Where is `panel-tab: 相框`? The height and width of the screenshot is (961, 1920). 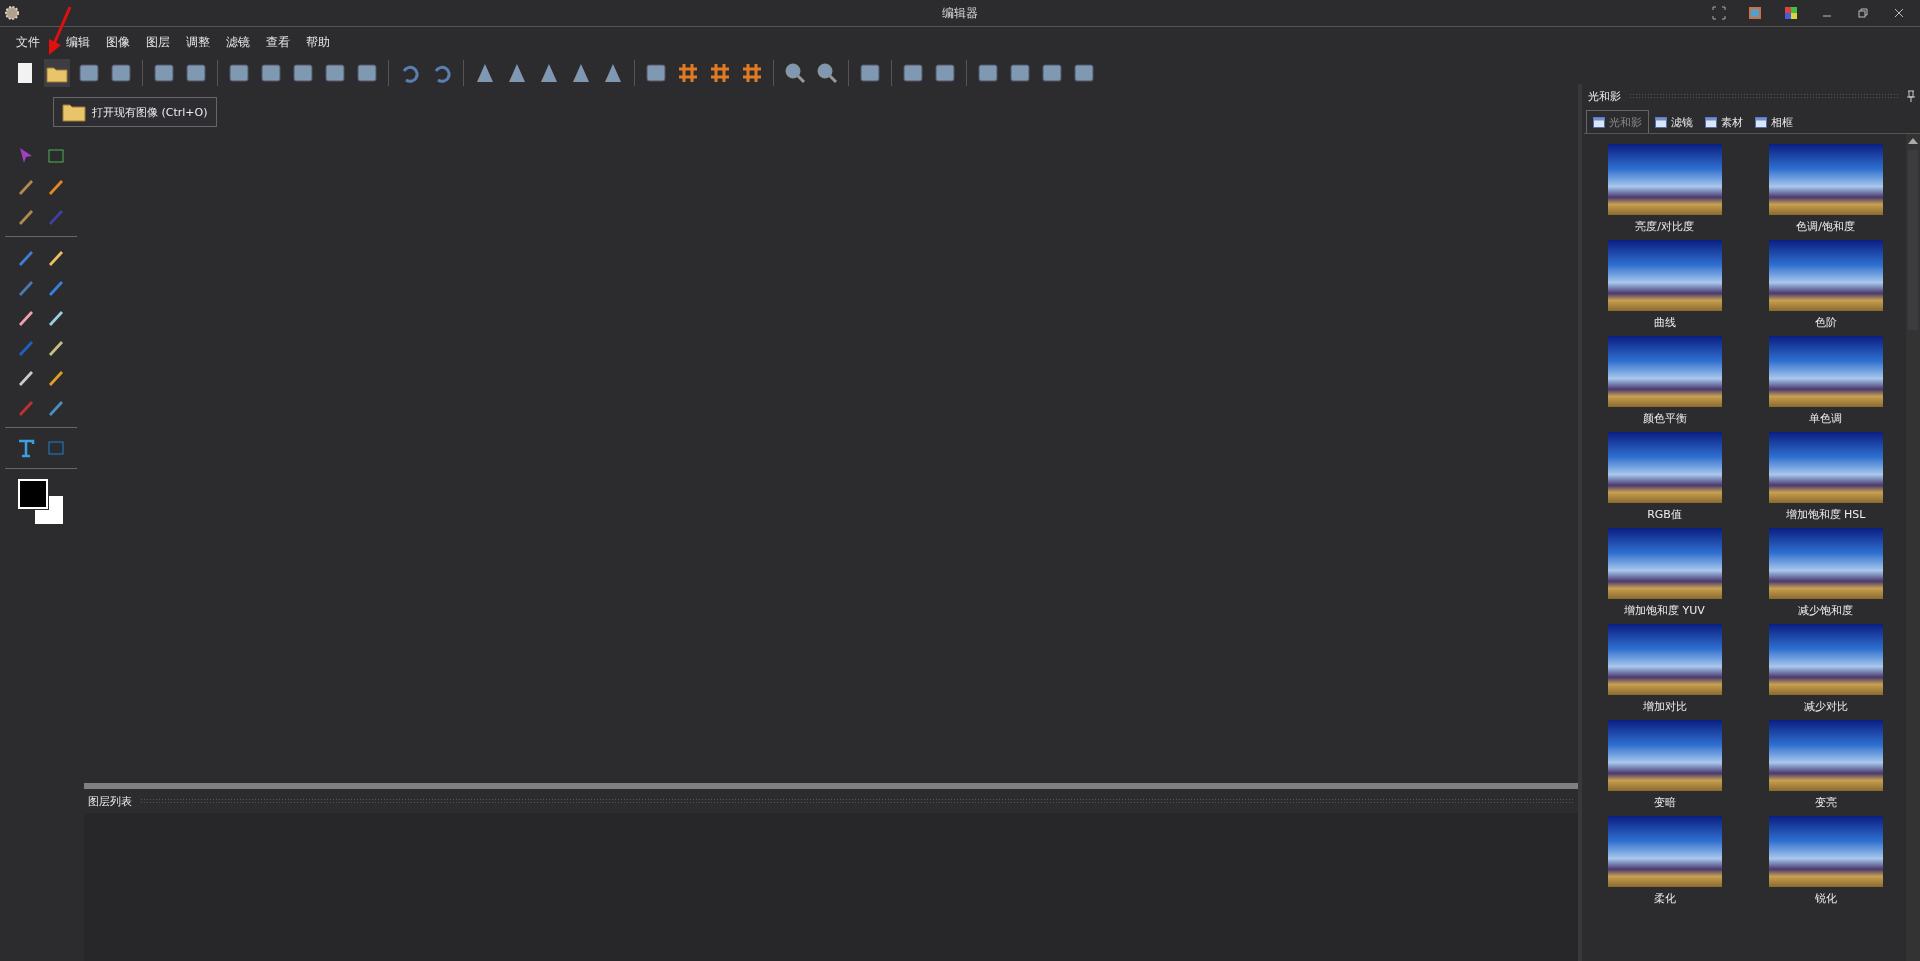
panel-tab: 相框 is located at coordinates (1774, 122).